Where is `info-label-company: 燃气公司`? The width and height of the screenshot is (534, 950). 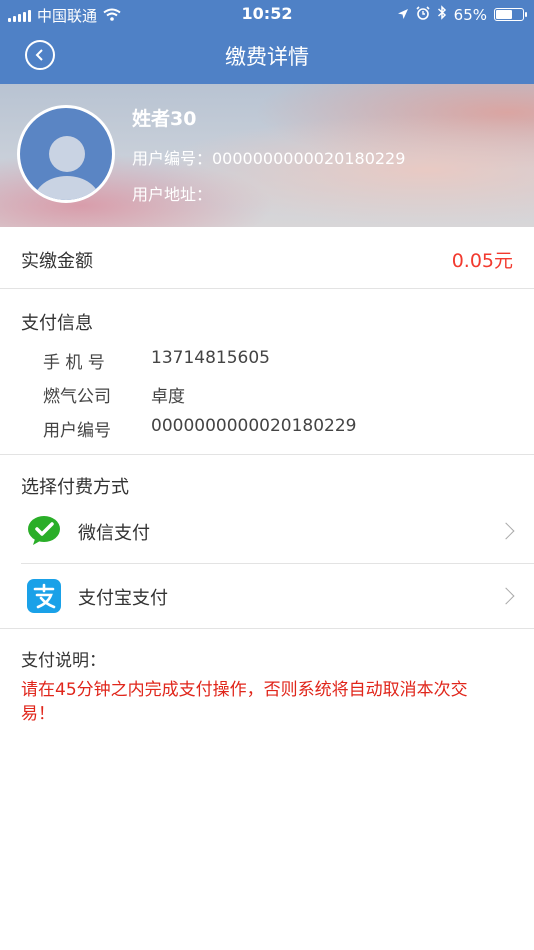
info-label-company: 燃气公司 is located at coordinates (77, 397).